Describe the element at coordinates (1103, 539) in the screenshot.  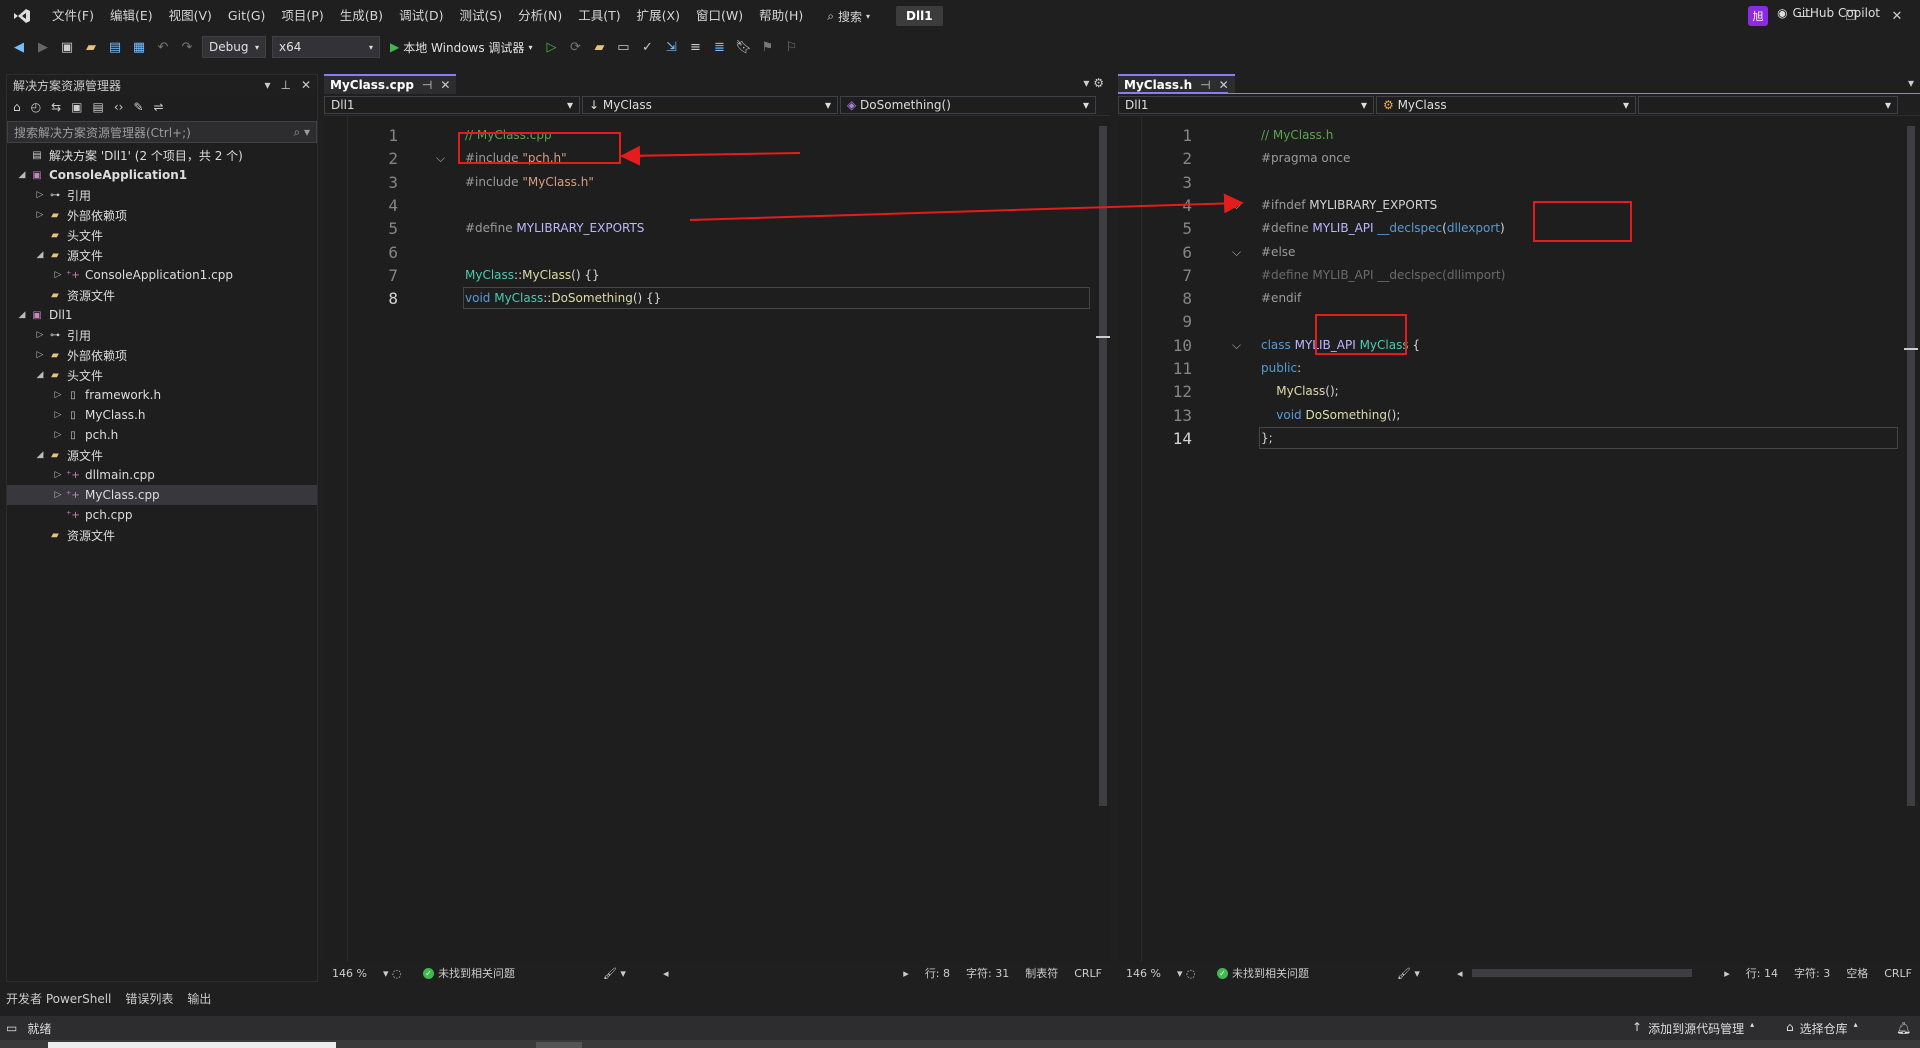
I see `left-vertical-scrollbar` at that location.